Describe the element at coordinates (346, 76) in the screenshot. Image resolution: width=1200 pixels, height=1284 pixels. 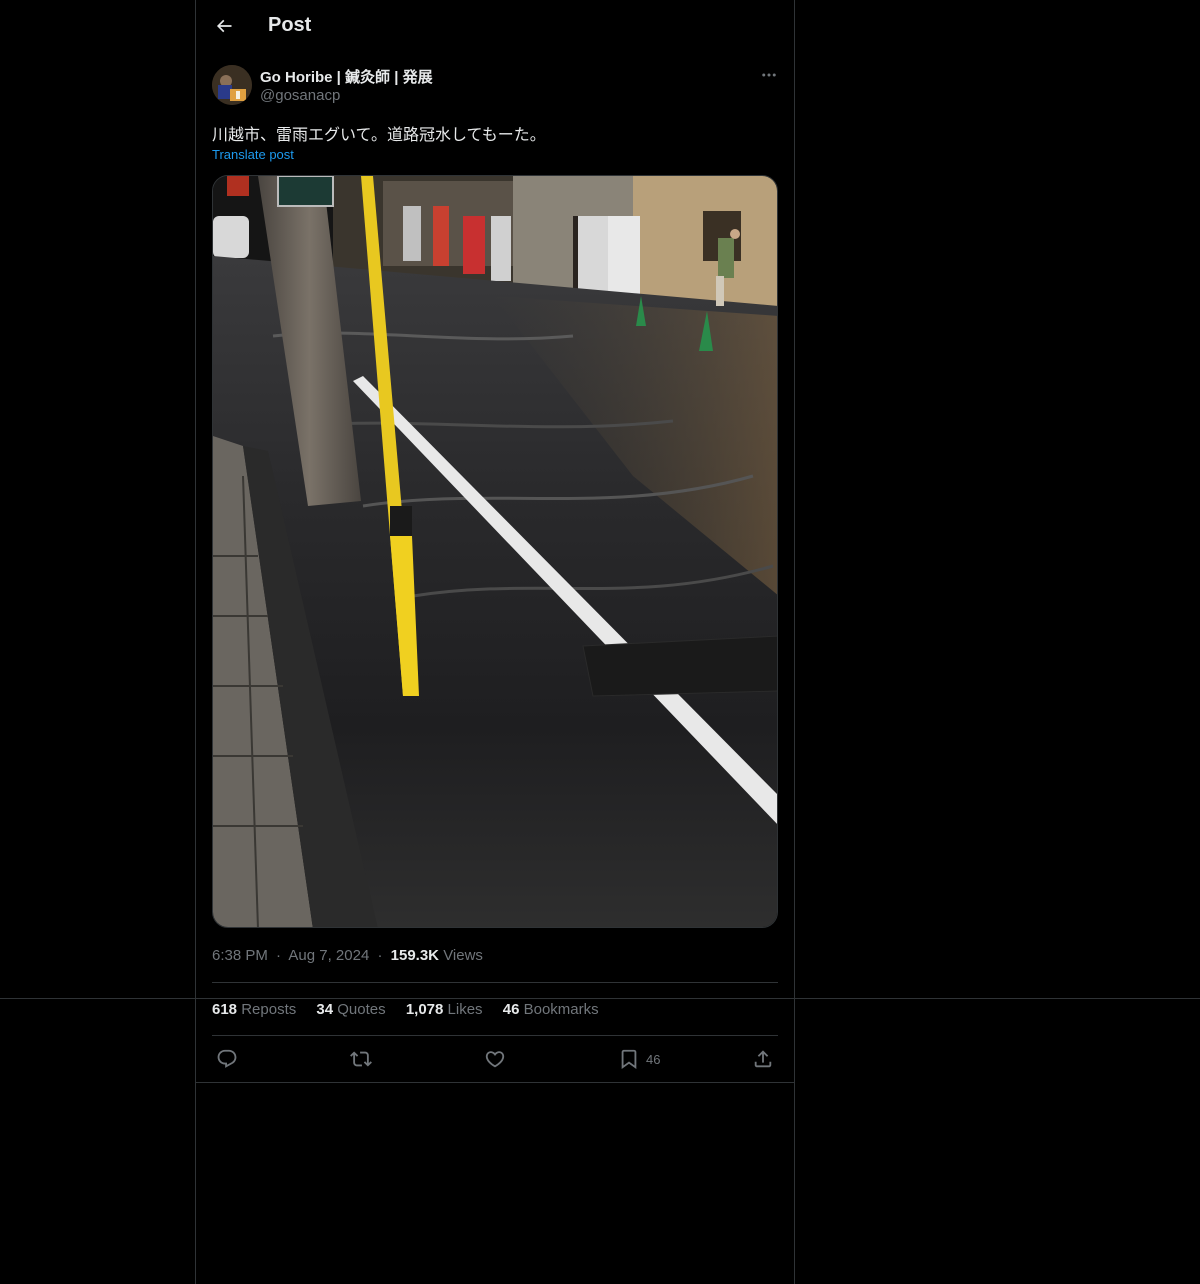
I see `author-name: Go Horibe | 鍼灸師 | 発展` at that location.